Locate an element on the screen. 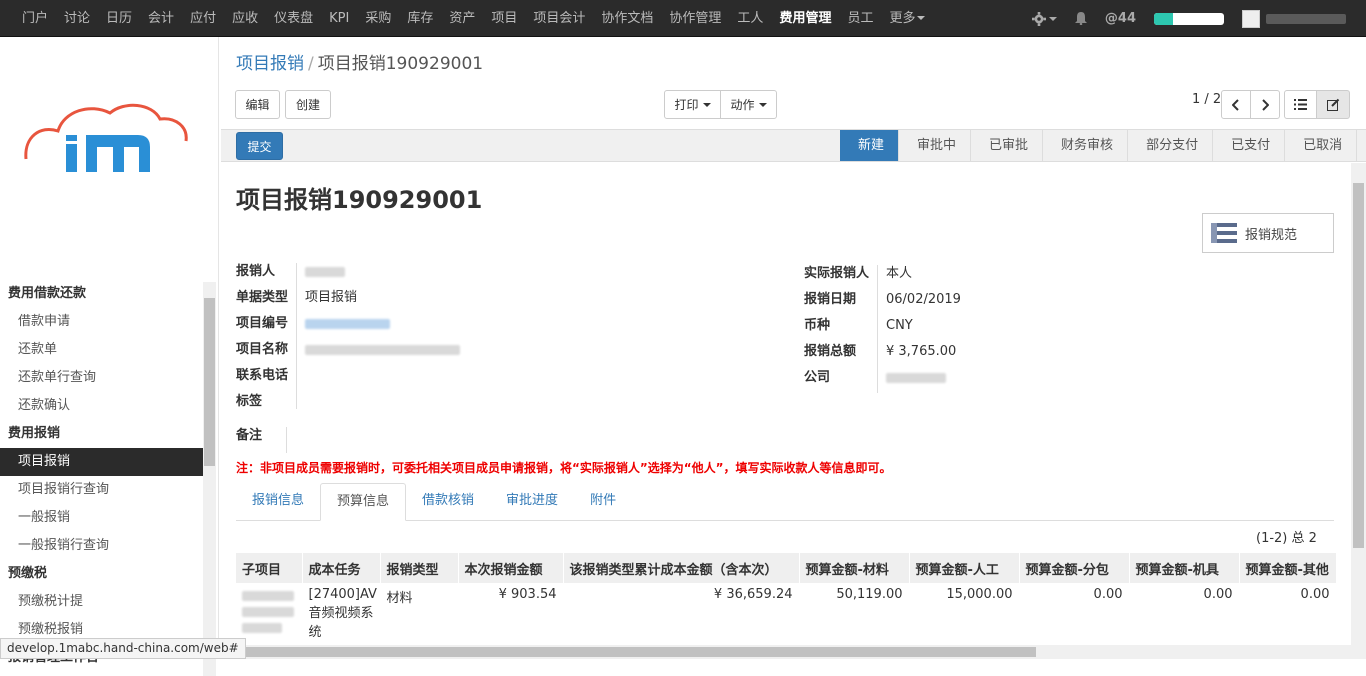 The height and width of the screenshot is (676, 1366). field-label: 公司 is located at coordinates (817, 377).